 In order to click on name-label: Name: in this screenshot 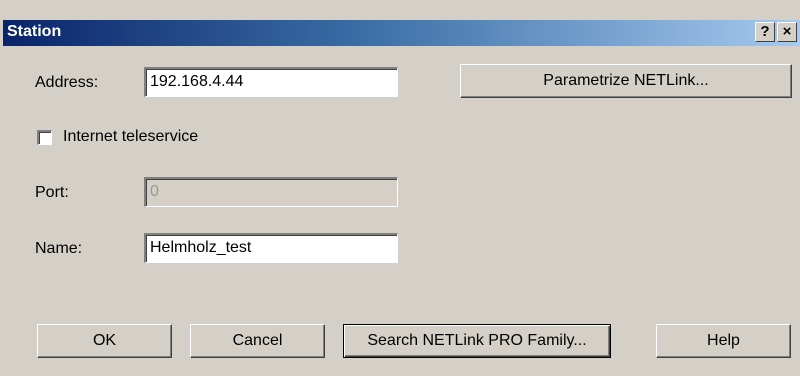, I will do `click(59, 248)`.